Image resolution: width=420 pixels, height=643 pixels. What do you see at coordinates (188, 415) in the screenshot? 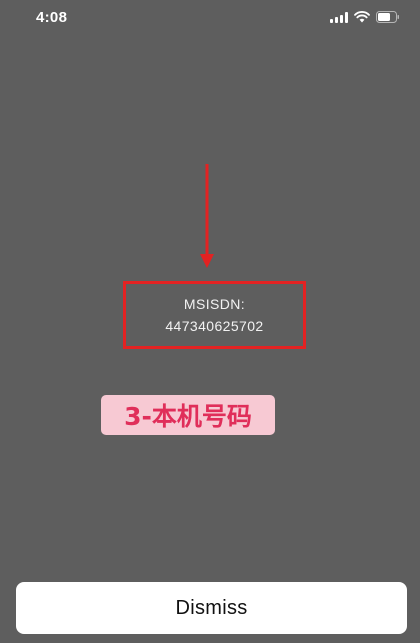
I see `annotation-label: 3-本机号码` at bounding box center [188, 415].